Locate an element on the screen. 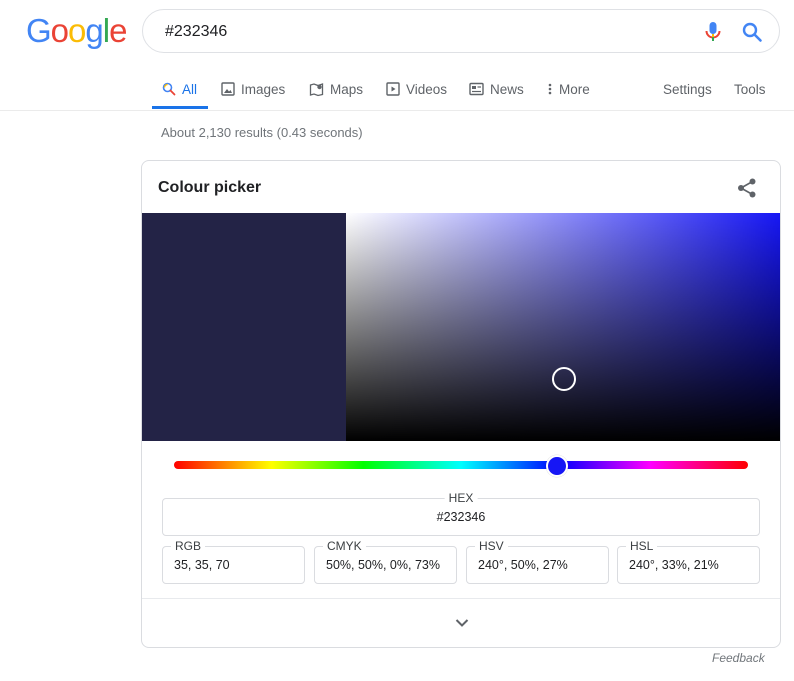 The image size is (794, 681). cmyk-field: CMYK is located at coordinates (385, 561).